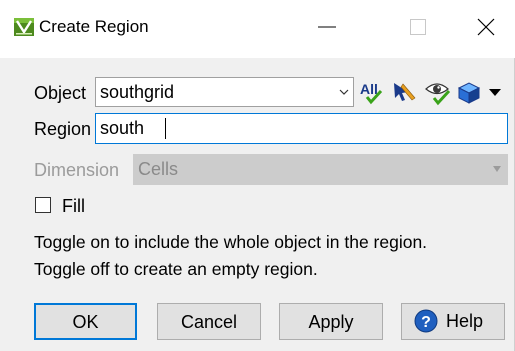 This screenshot has width=515, height=351. I want to click on object-select-value: southgrid, so click(137, 92).